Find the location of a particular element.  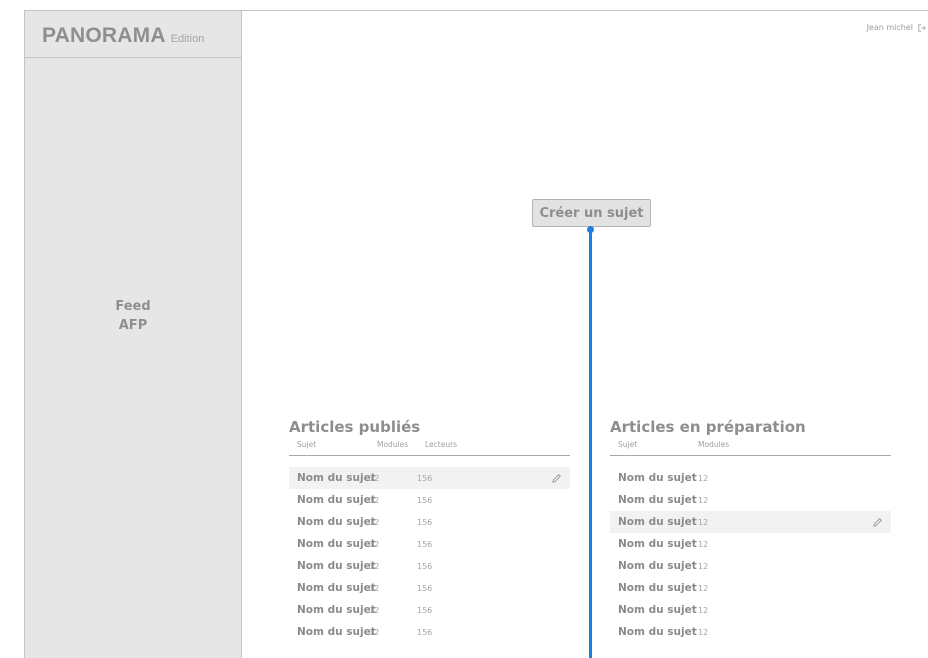

user-name: Jean michel is located at coordinates (889, 27).